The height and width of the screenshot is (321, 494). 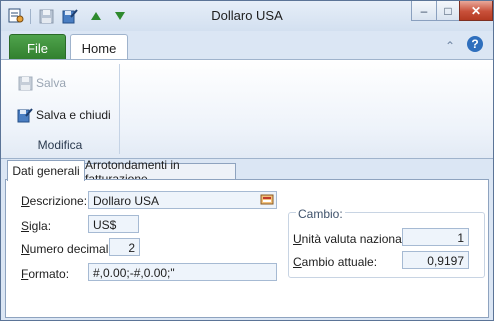 What do you see at coordinates (424, 11) in the screenshot?
I see `minimize-button: –` at bounding box center [424, 11].